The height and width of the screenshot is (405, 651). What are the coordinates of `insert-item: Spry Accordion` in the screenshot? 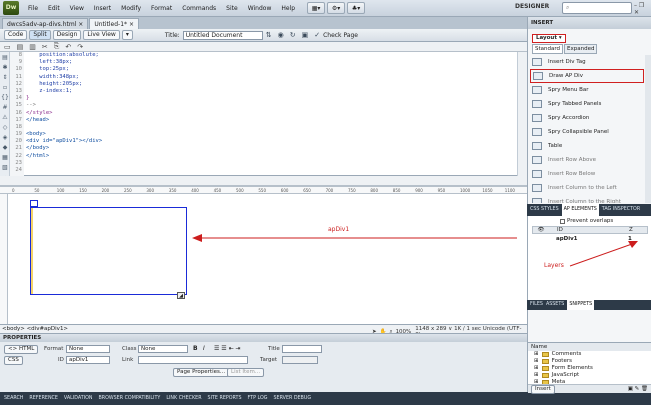 It's located at (587, 118).